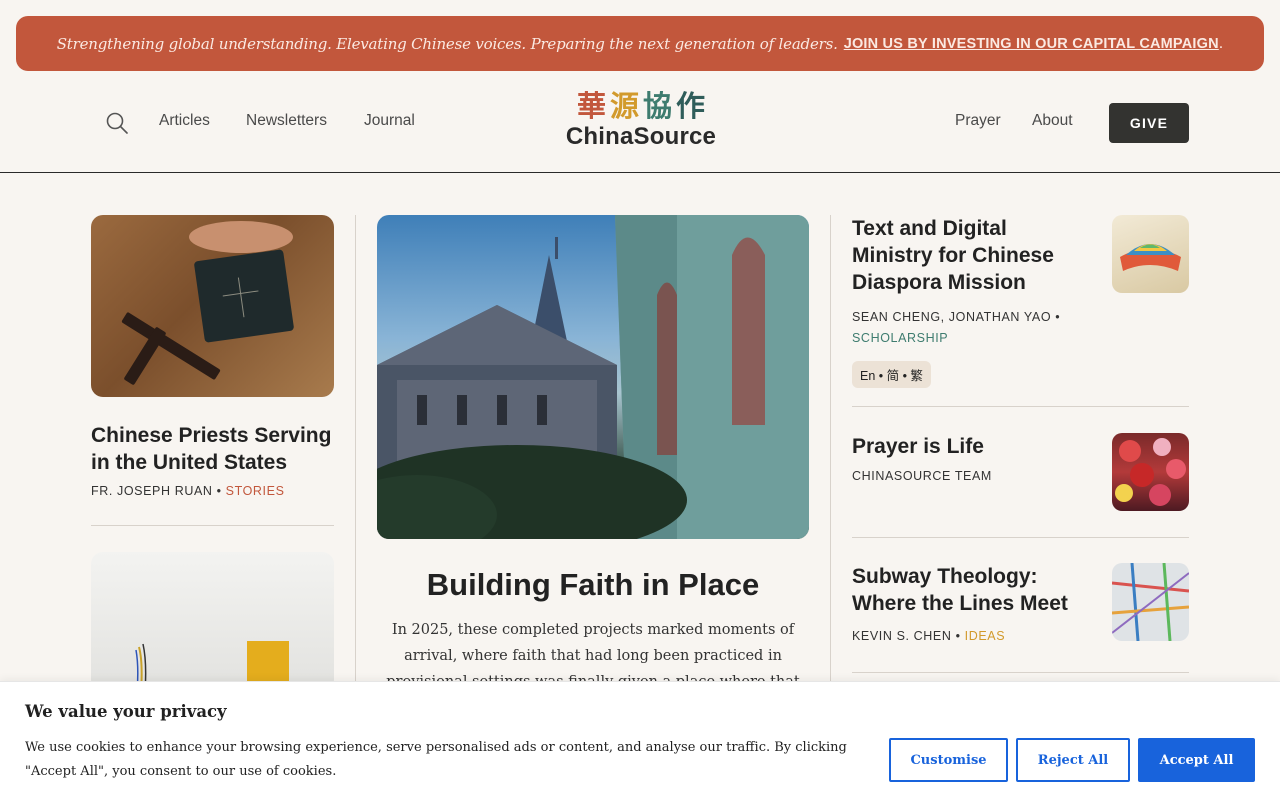 This screenshot has height=800, width=1280. Describe the element at coordinates (891, 374) in the screenshot. I see `language-pill: En • 简 • 繁` at that location.